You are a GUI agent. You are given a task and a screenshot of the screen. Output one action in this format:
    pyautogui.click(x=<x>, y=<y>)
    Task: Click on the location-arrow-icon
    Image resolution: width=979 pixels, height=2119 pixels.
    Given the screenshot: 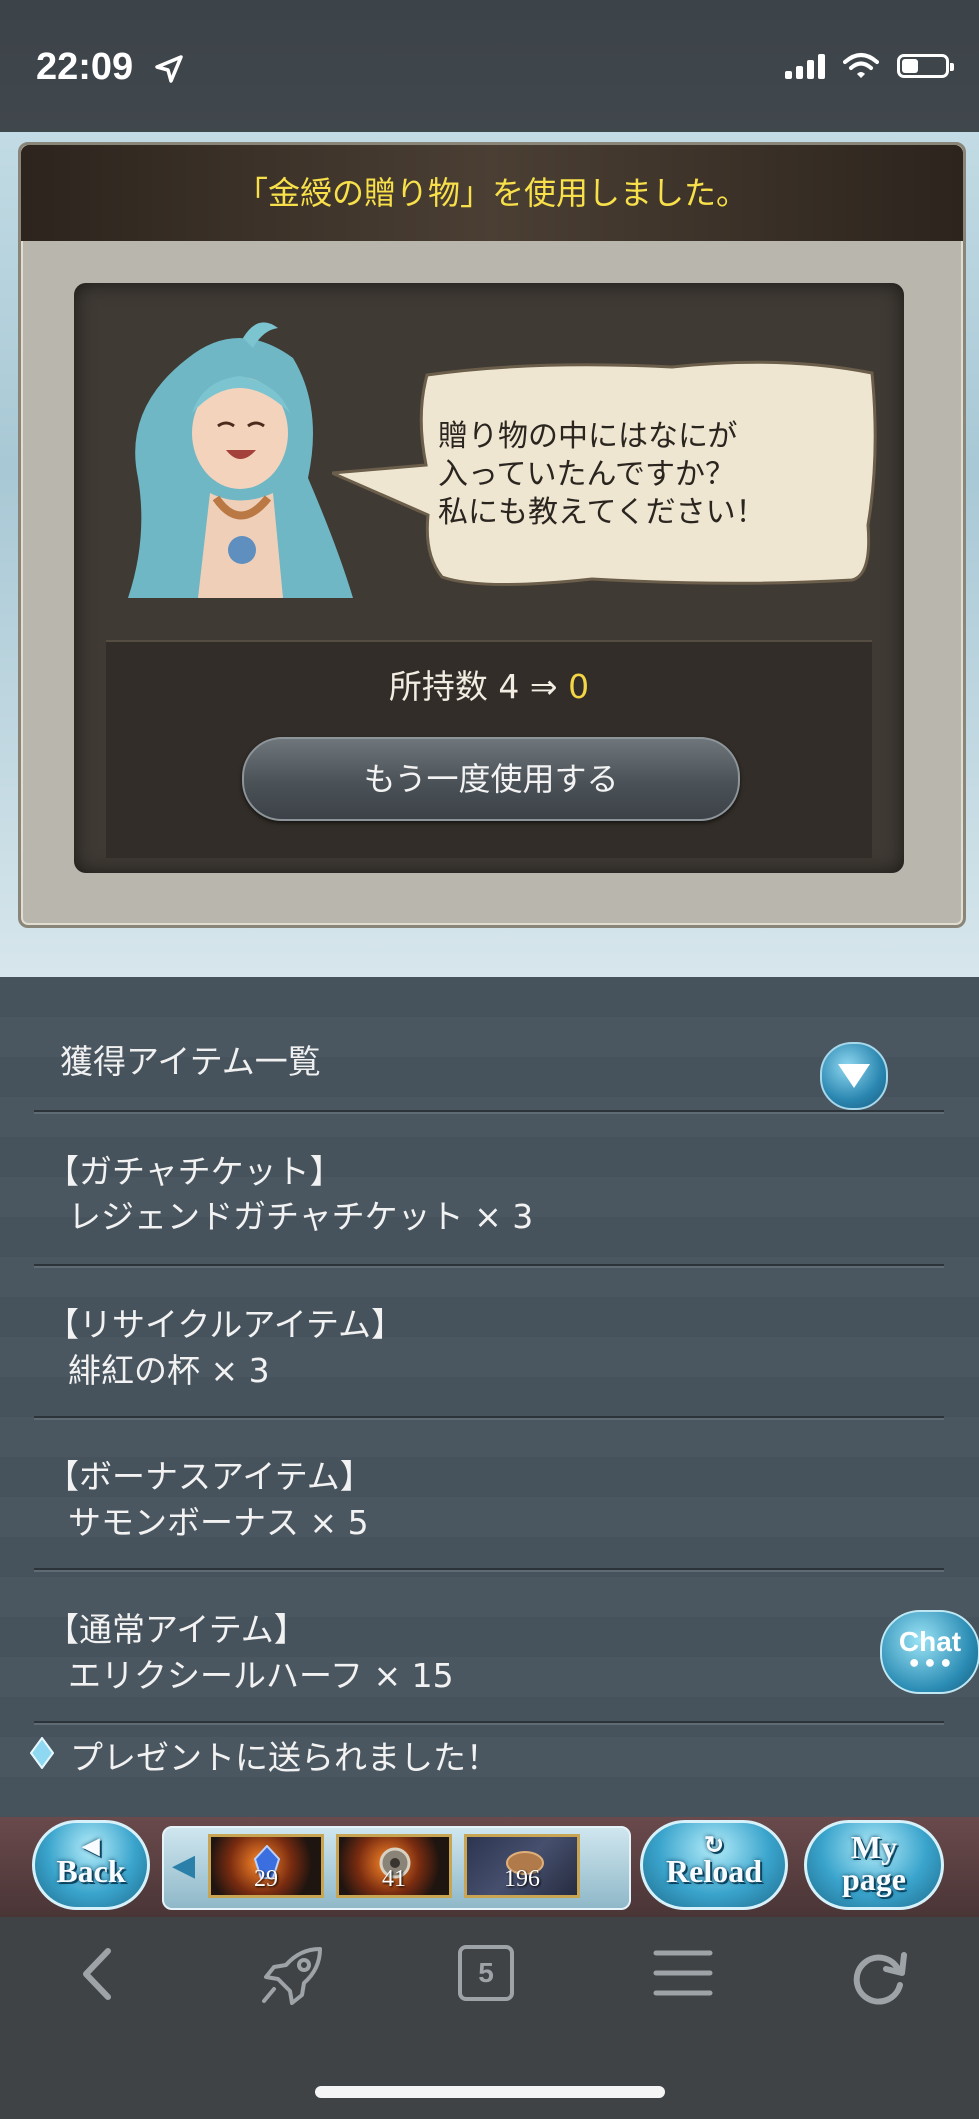 What is the action you would take?
    pyautogui.click(x=169, y=69)
    